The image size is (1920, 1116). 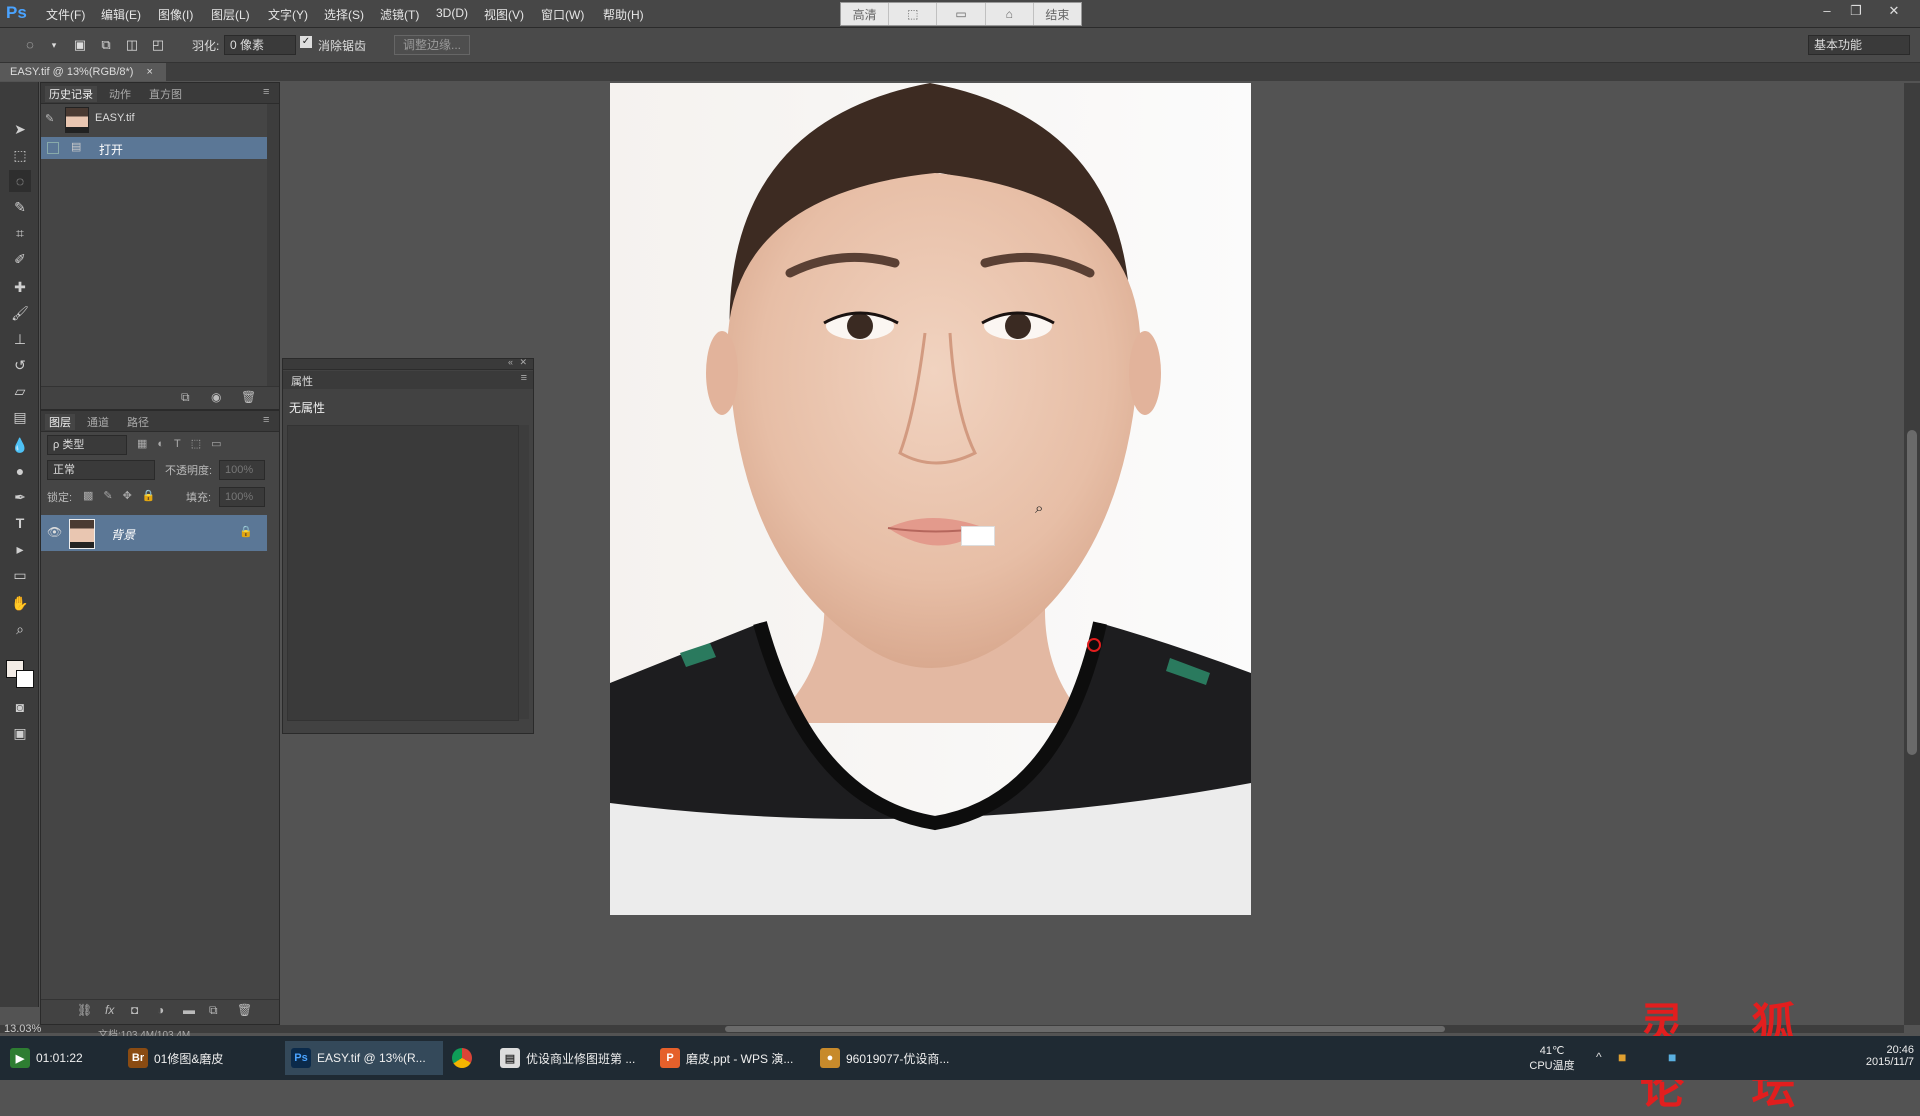 What do you see at coordinates (20, 181) in the screenshot?
I see `lasso-icon: ◌` at bounding box center [20, 181].